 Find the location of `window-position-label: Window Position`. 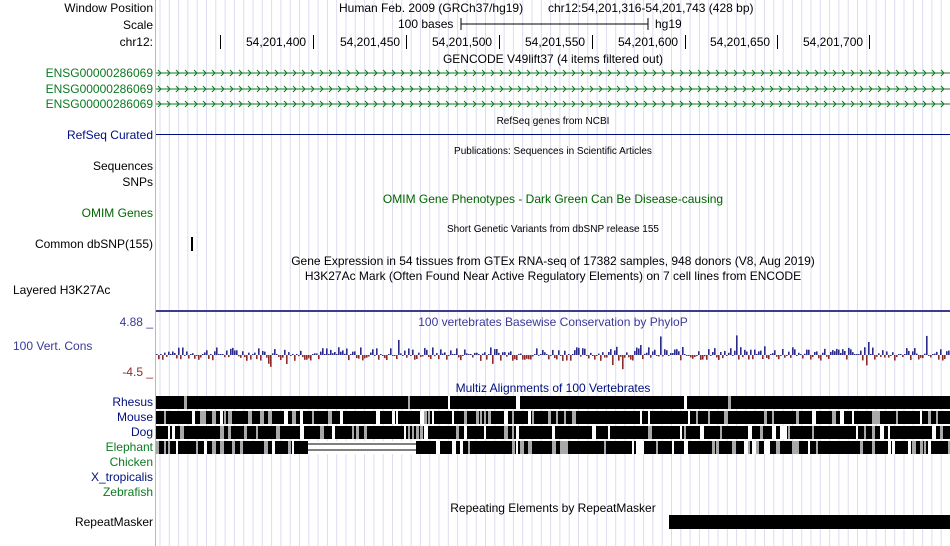

window-position-label: Window Position is located at coordinates (108, 8).